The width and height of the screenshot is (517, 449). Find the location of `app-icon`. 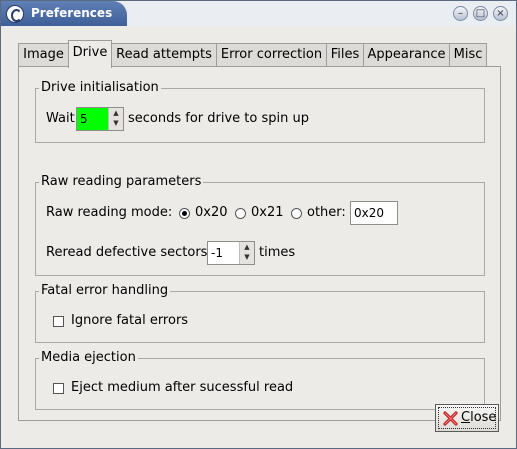

app-icon is located at coordinates (15, 14).